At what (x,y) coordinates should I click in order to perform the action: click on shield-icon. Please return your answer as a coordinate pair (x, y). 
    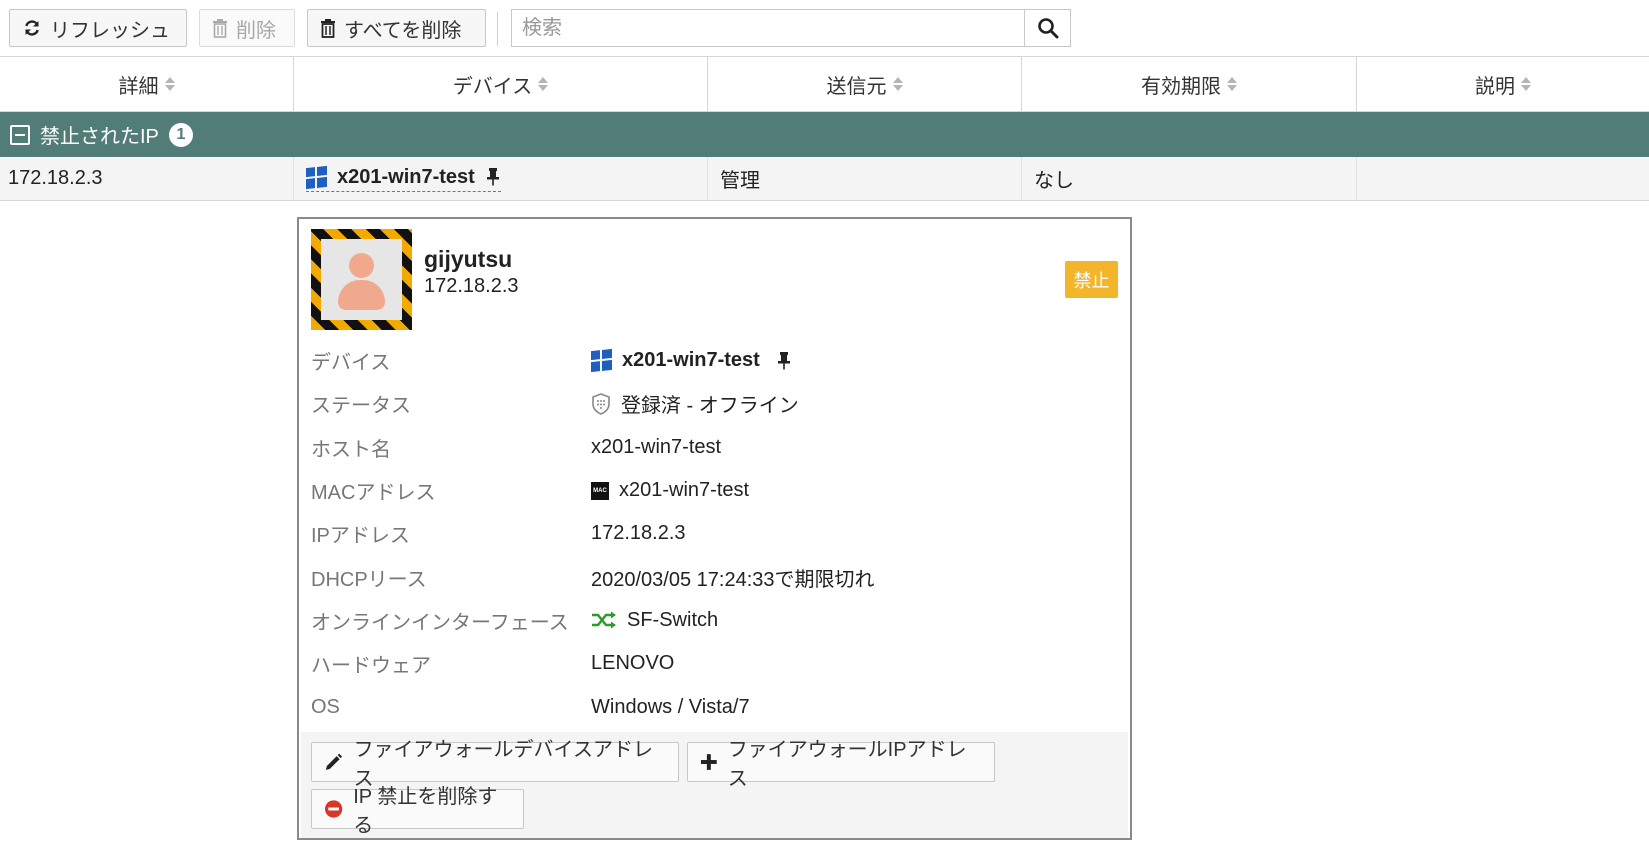
    Looking at the image, I should click on (601, 404).